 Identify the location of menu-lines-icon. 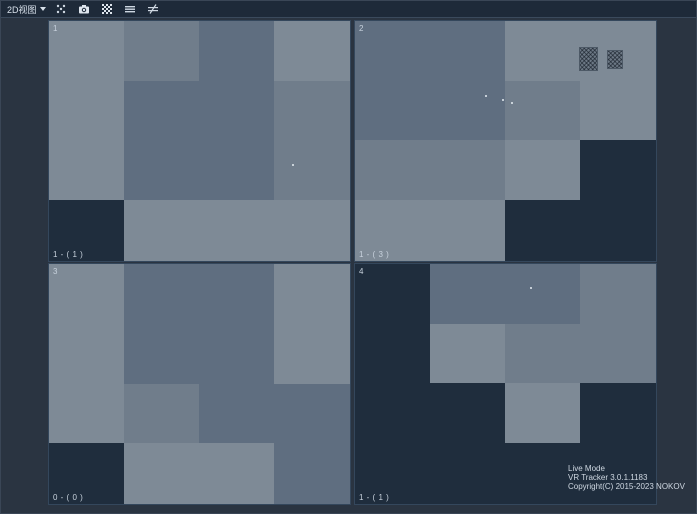
(130, 9).